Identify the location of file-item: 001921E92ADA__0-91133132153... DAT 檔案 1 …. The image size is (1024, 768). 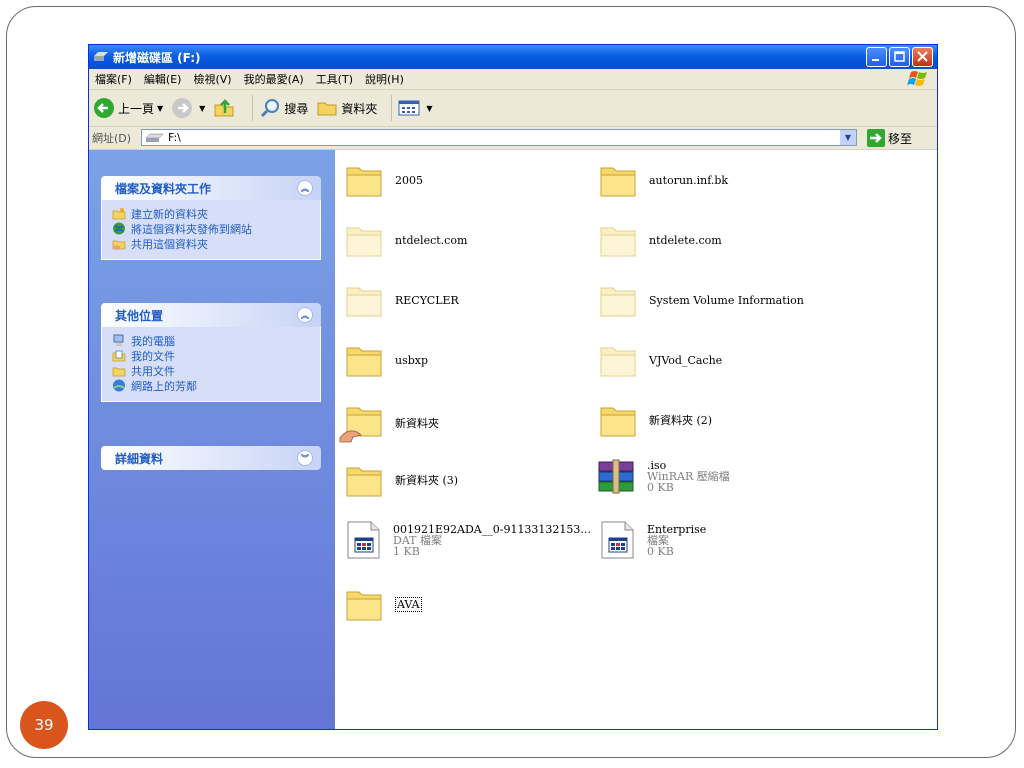
(468, 540).